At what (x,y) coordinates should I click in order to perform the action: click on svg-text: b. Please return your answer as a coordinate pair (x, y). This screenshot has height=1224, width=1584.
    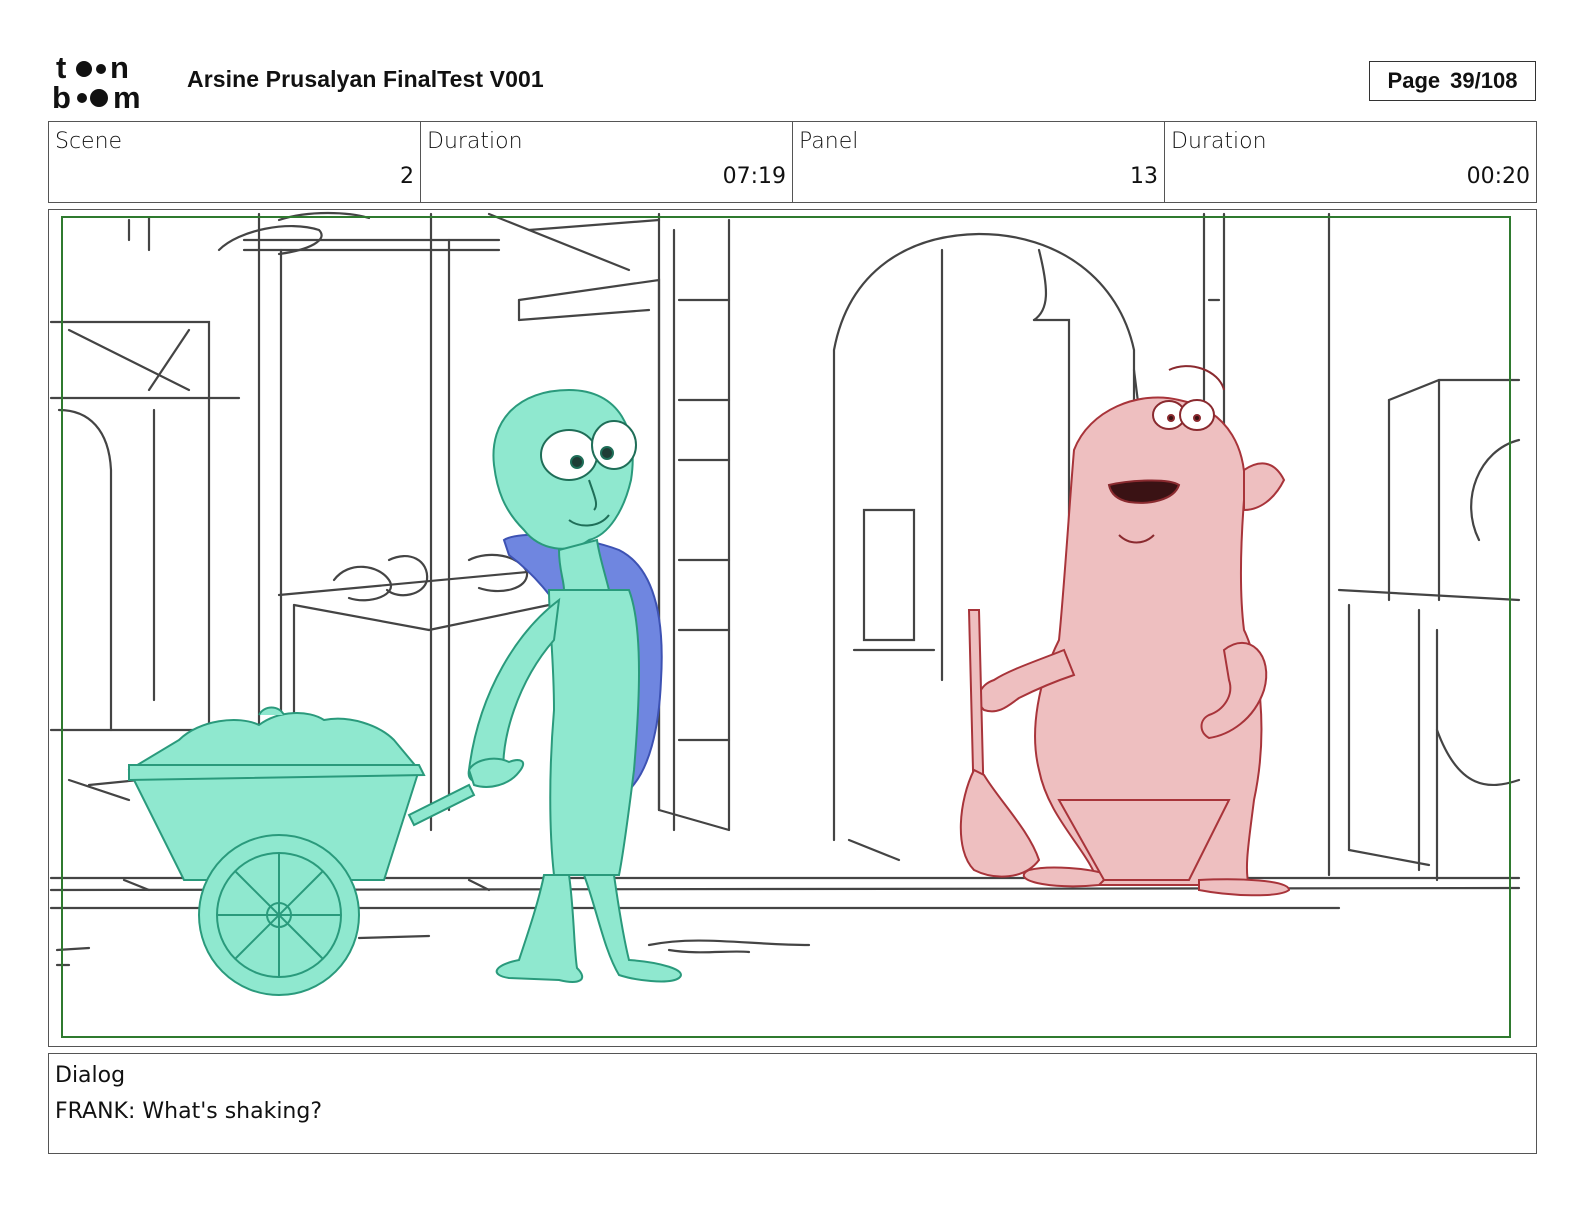
    Looking at the image, I should click on (61, 96).